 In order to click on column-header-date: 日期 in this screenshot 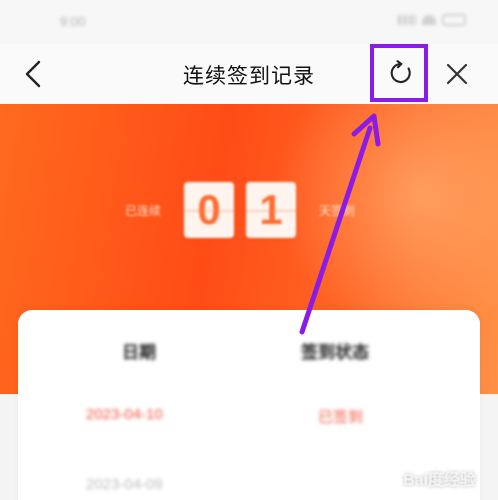, I will do `click(139, 352)`.